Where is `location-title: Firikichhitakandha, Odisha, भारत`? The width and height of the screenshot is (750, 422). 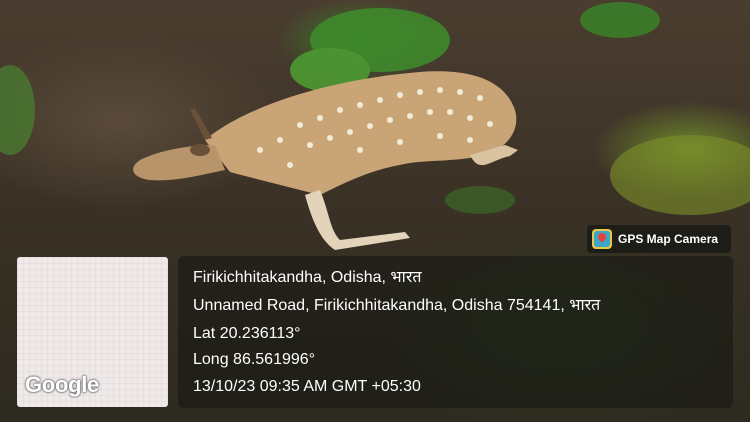 location-title: Firikichhitakandha, Odisha, भारत is located at coordinates (307, 277).